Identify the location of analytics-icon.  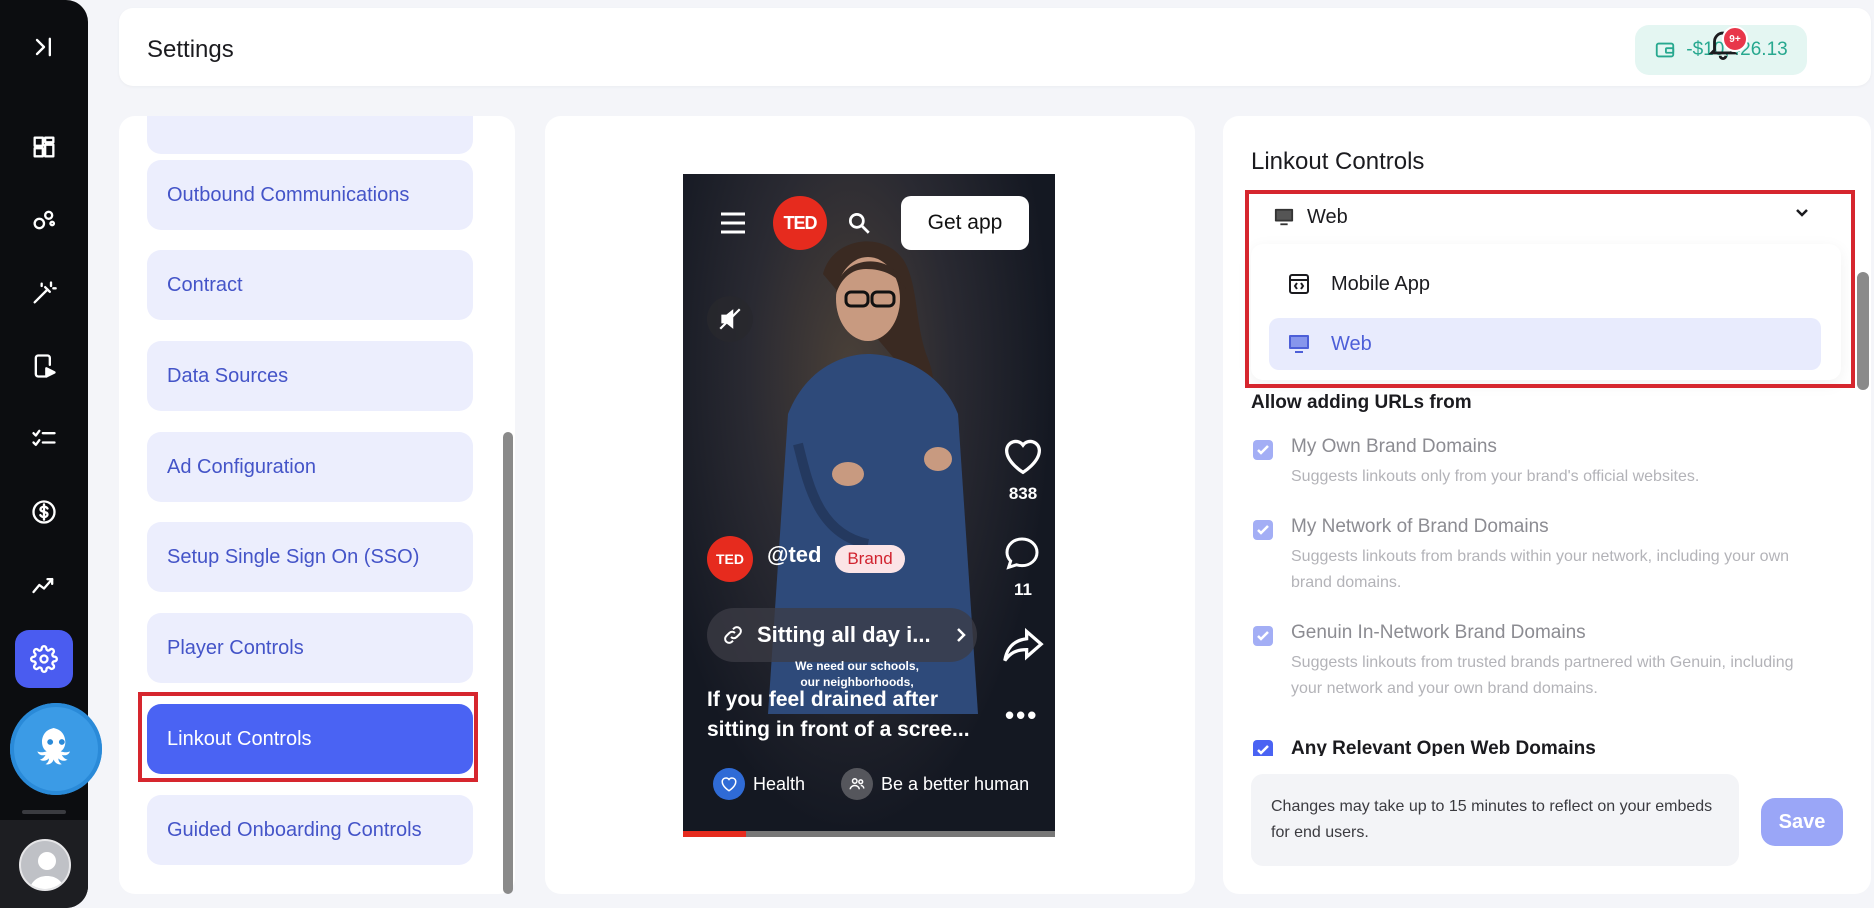
(44, 585).